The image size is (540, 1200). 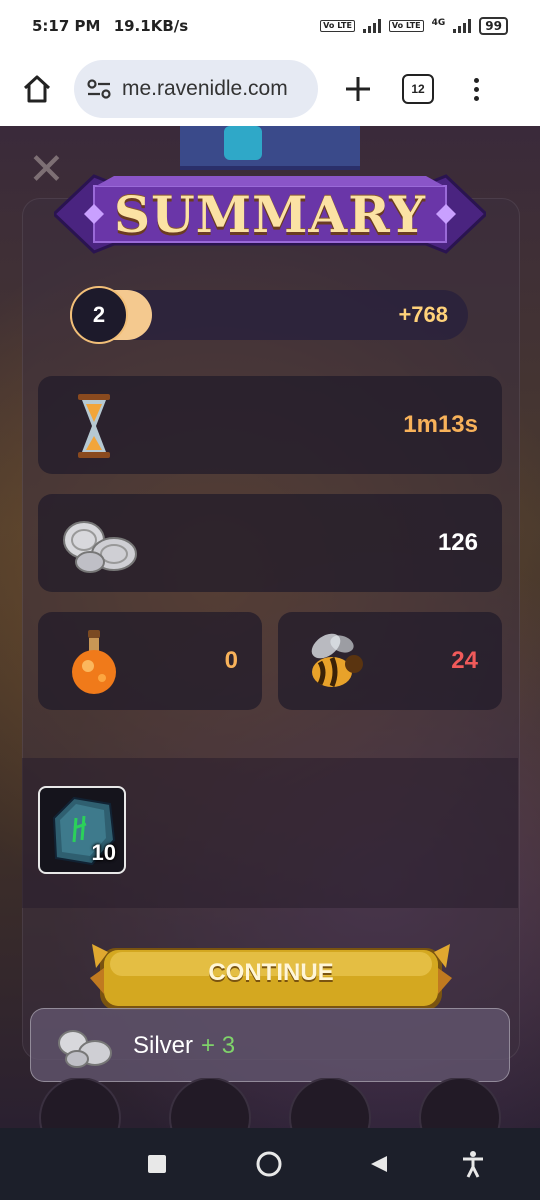 I want to click on rune-count: 10, so click(x=103, y=852).